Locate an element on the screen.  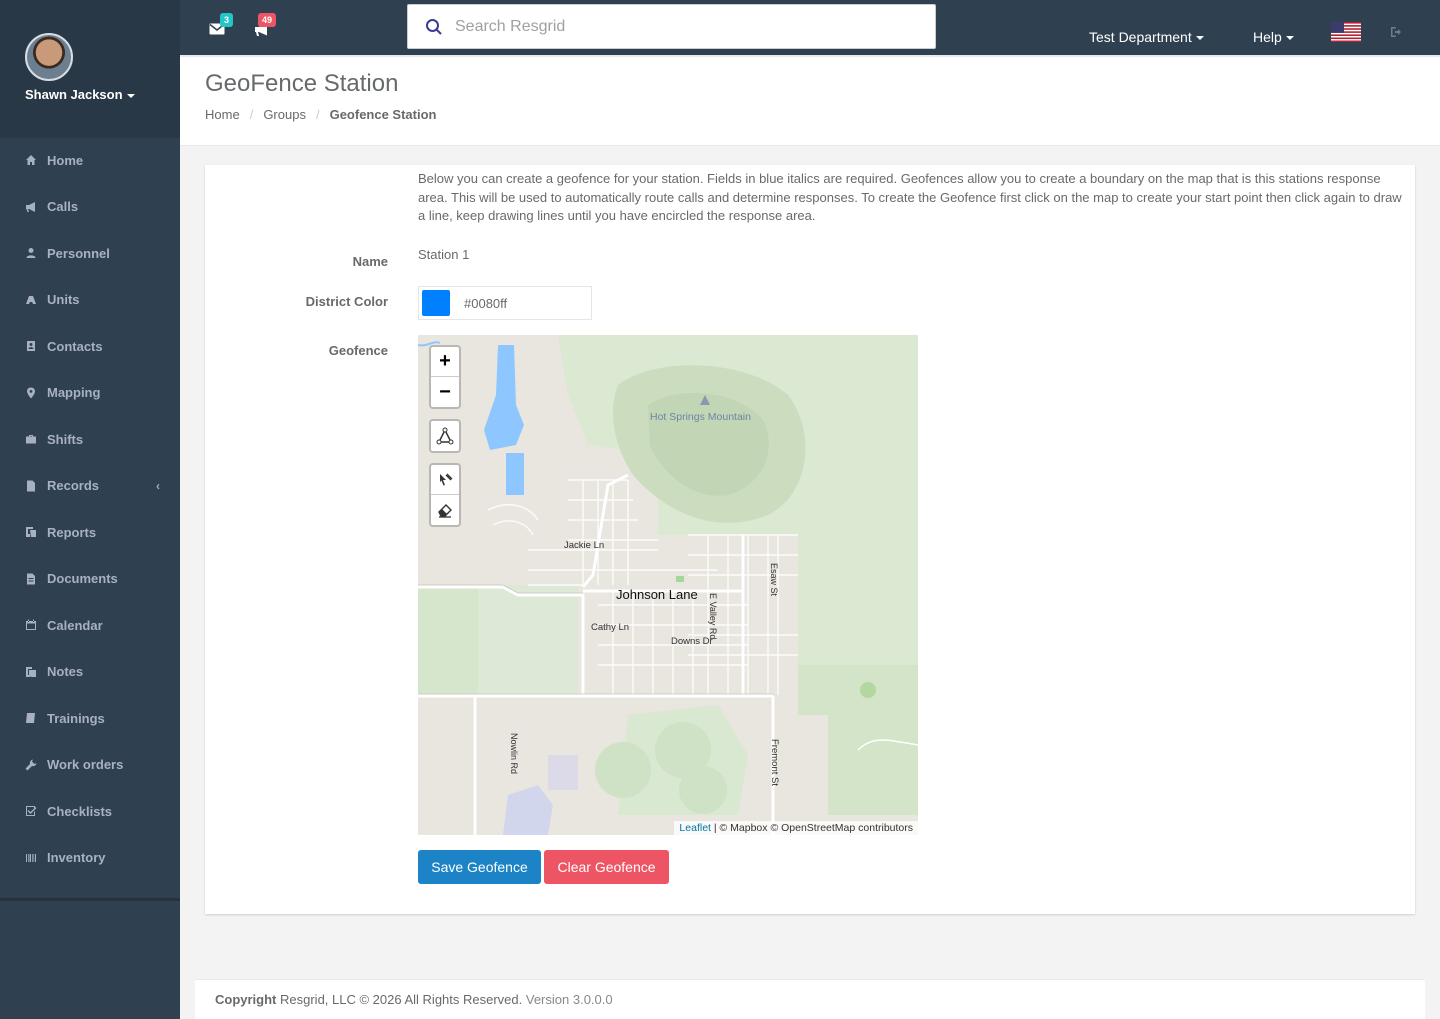
eraser-icon is located at coordinates (445, 511).